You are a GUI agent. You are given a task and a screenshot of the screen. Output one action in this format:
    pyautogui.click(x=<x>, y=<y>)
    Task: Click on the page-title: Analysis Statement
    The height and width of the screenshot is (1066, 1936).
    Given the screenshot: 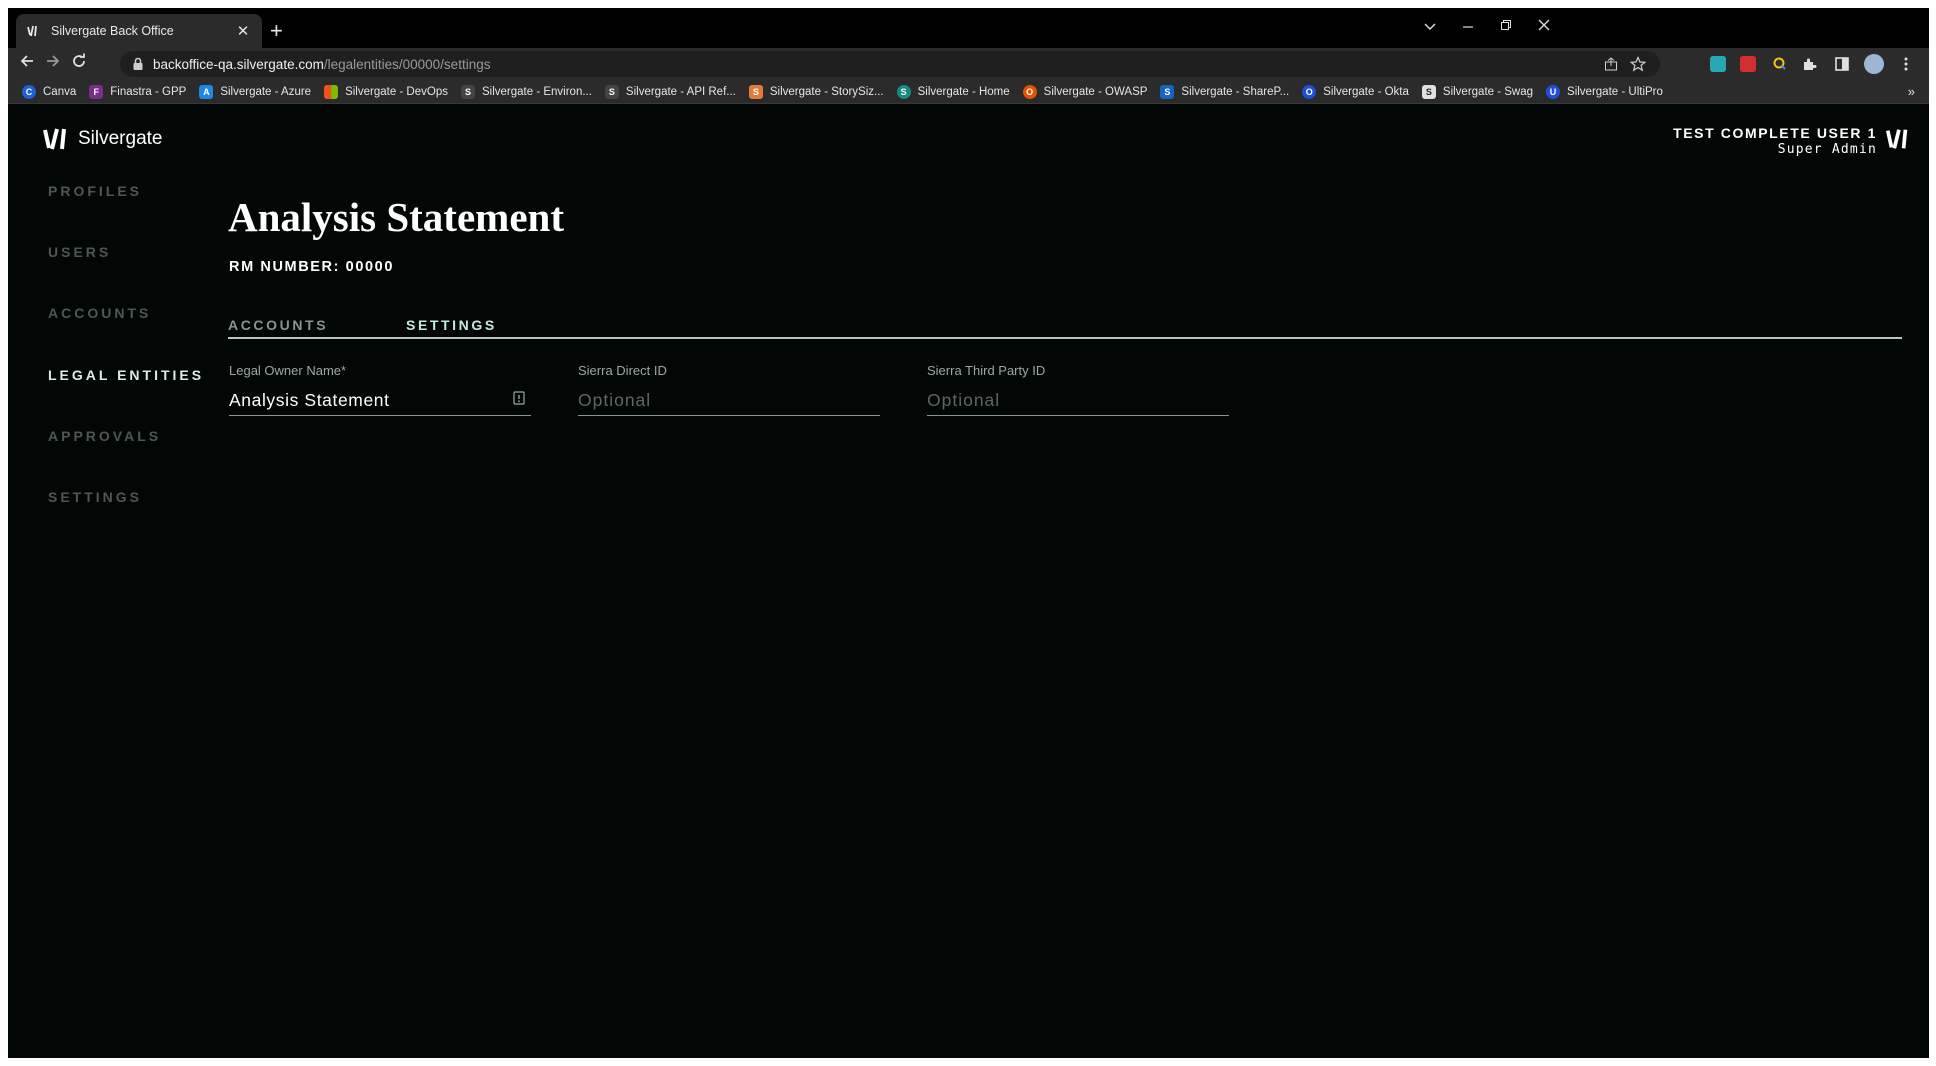 What is the action you would take?
    pyautogui.click(x=396, y=217)
    